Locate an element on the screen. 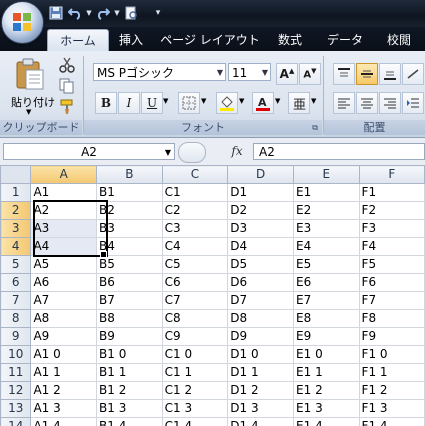 This screenshot has height=426, width=425. customize-qat-icon: ▾ is located at coordinates (158, 13).